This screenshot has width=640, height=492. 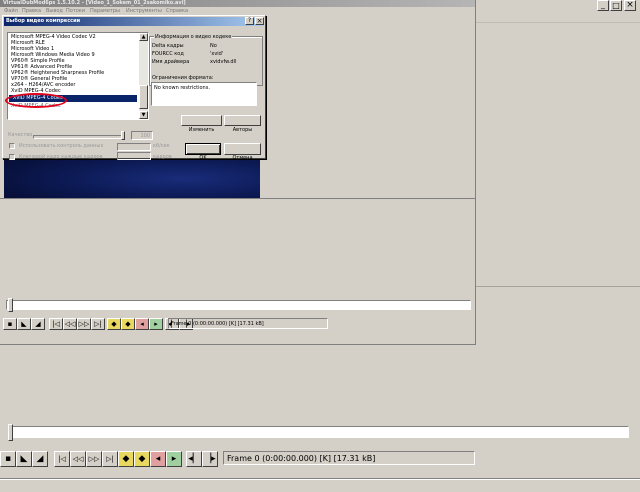 I want to click on ok-button: OK, so click(x=203, y=152).